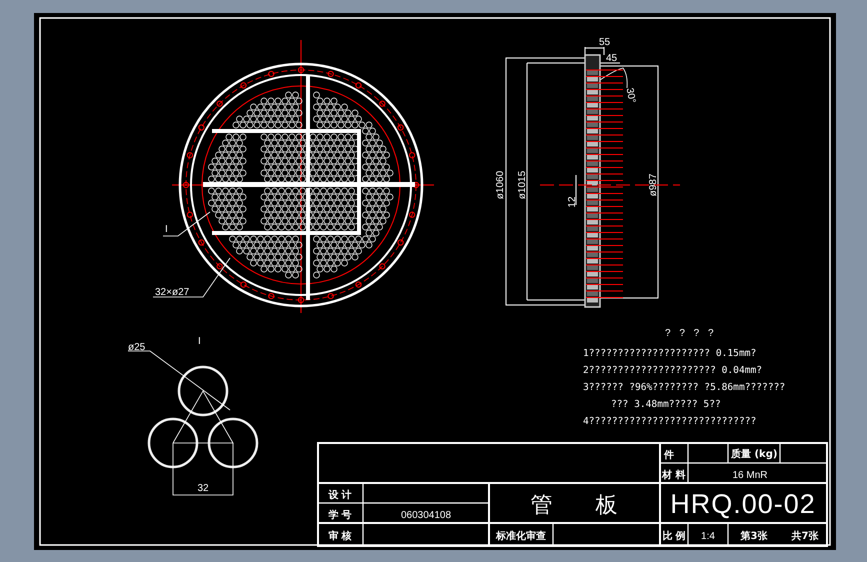 This screenshot has width=867, height=562. I want to click on note-line: ??? 3.48mm????? 5??, so click(666, 404).